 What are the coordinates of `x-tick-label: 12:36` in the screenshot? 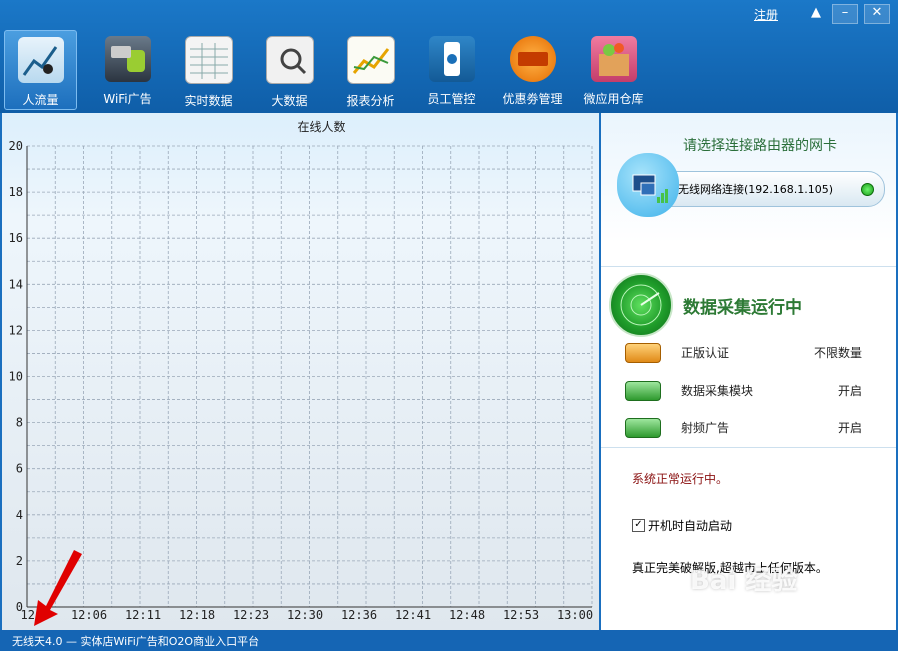 It's located at (359, 615).